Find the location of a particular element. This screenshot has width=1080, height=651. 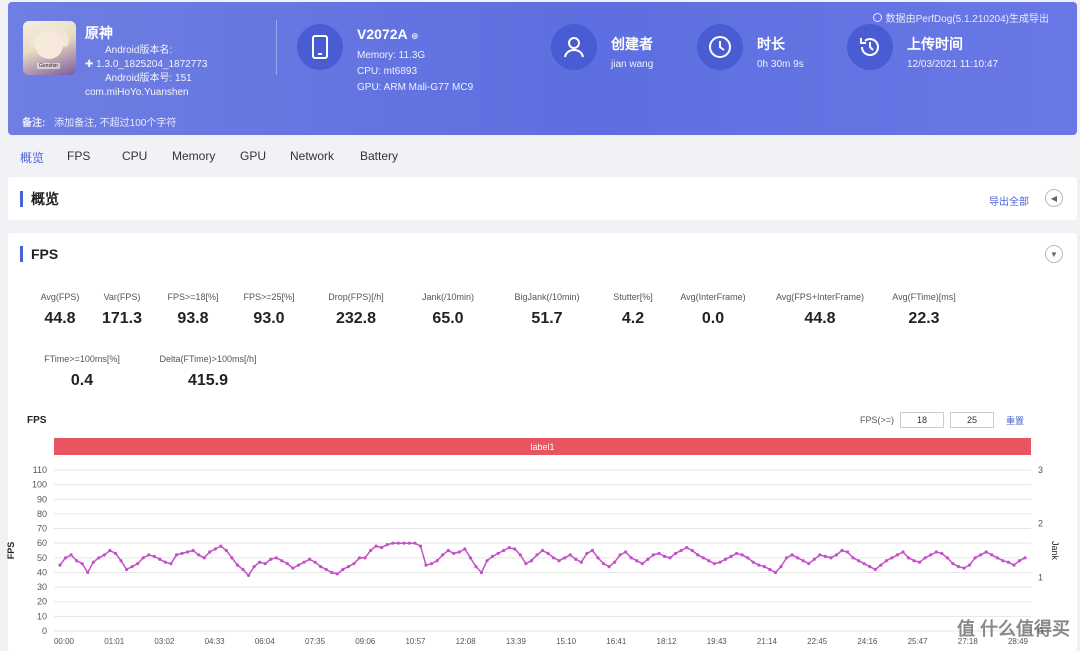

header-divider is located at coordinates (276, 47).